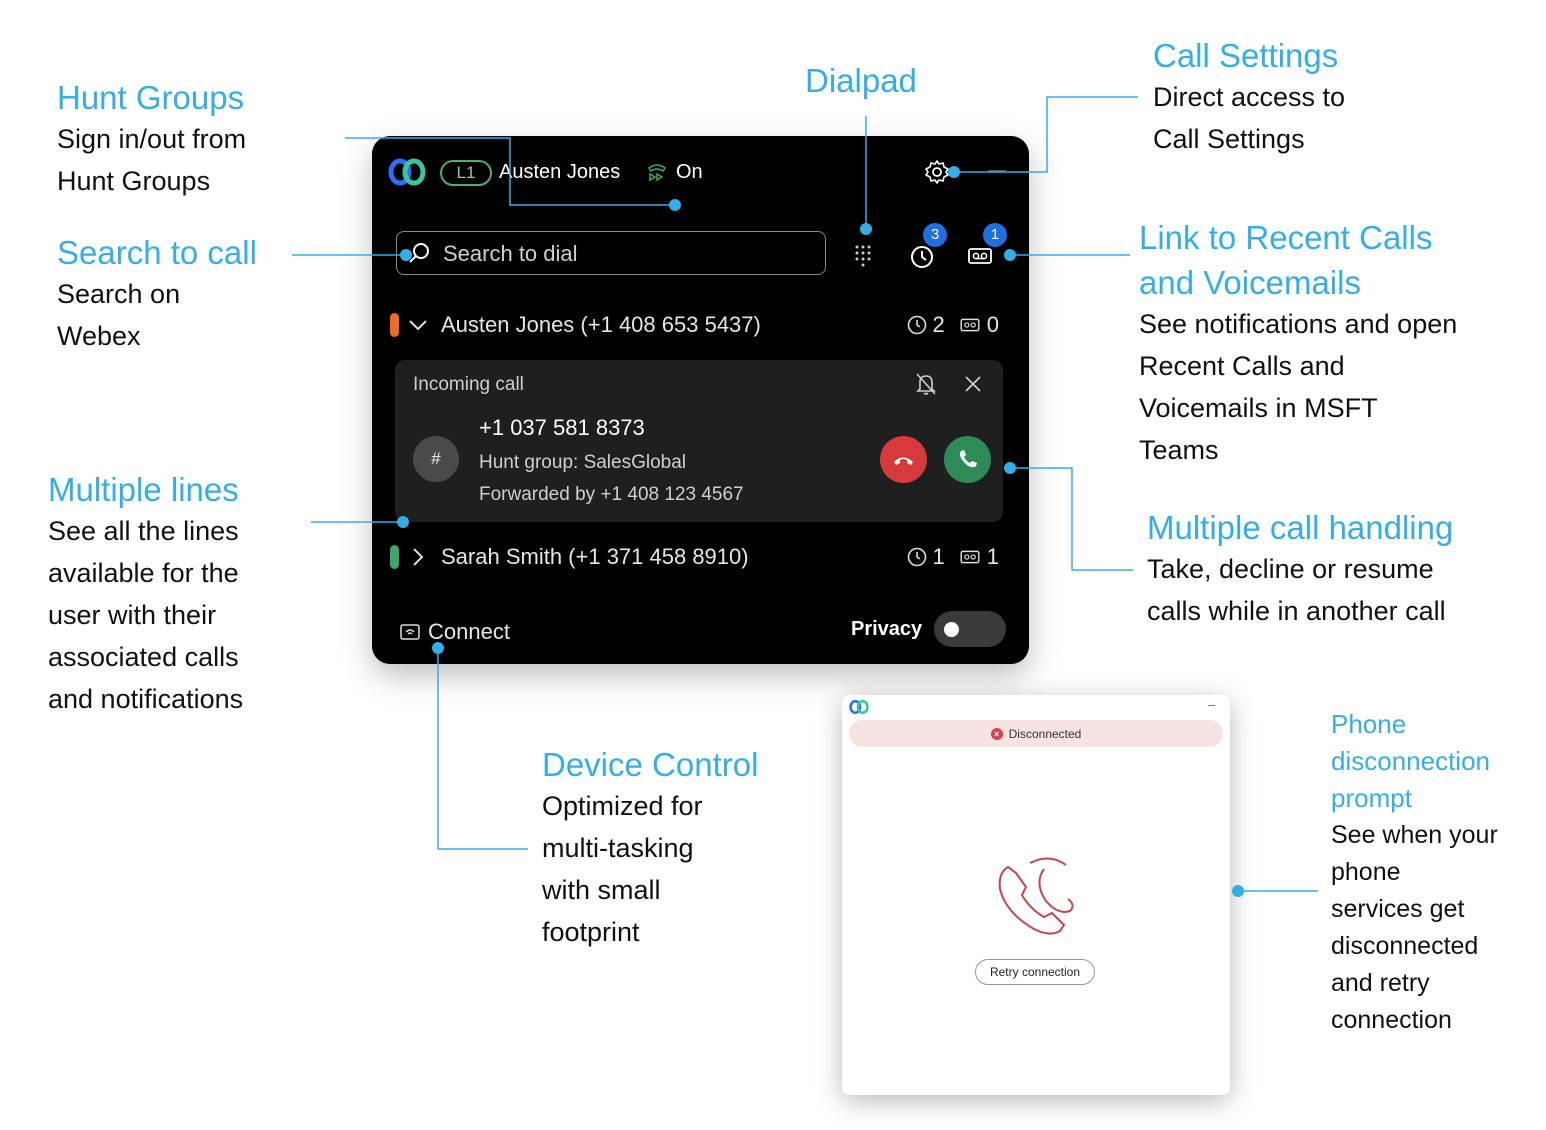 The height and width of the screenshot is (1130, 1546). I want to click on annotation-title-line-2: and Voicemails, so click(1250, 282).